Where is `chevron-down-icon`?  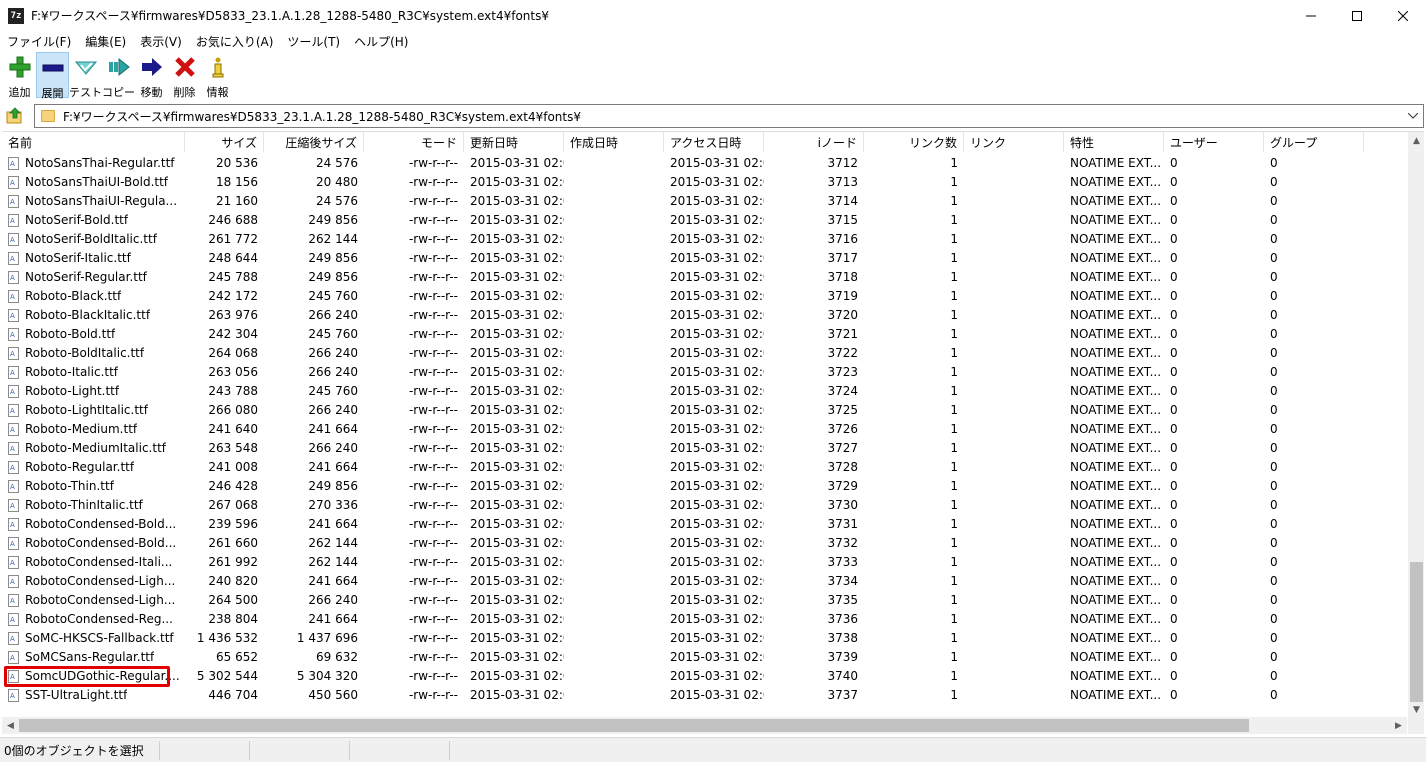 chevron-down-icon is located at coordinates (1413, 116).